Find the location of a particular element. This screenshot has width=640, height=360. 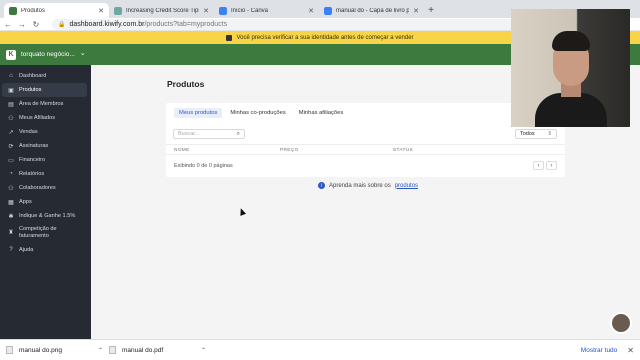

sidebar-item: ✱ Indique & Ganhe 1.5% is located at coordinates (44, 216).